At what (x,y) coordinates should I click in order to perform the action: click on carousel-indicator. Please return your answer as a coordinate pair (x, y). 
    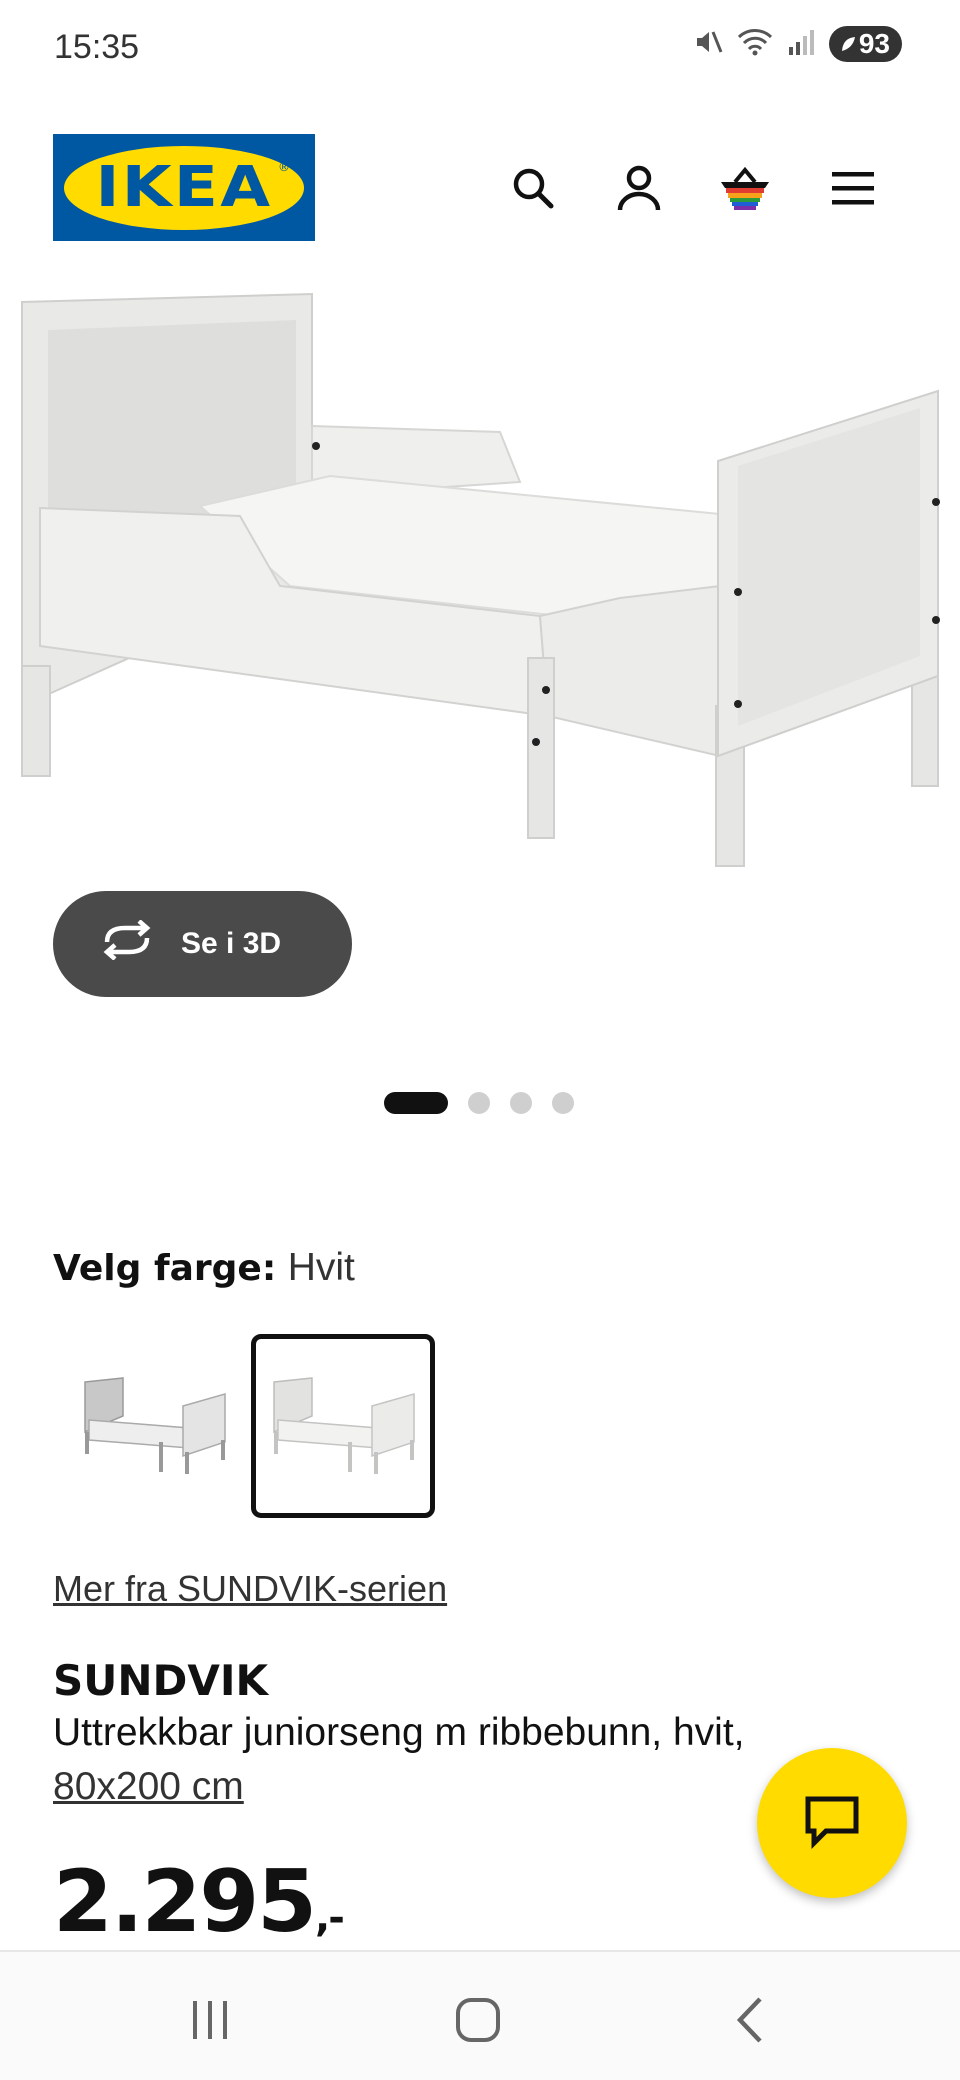
    Looking at the image, I should click on (479, 1103).